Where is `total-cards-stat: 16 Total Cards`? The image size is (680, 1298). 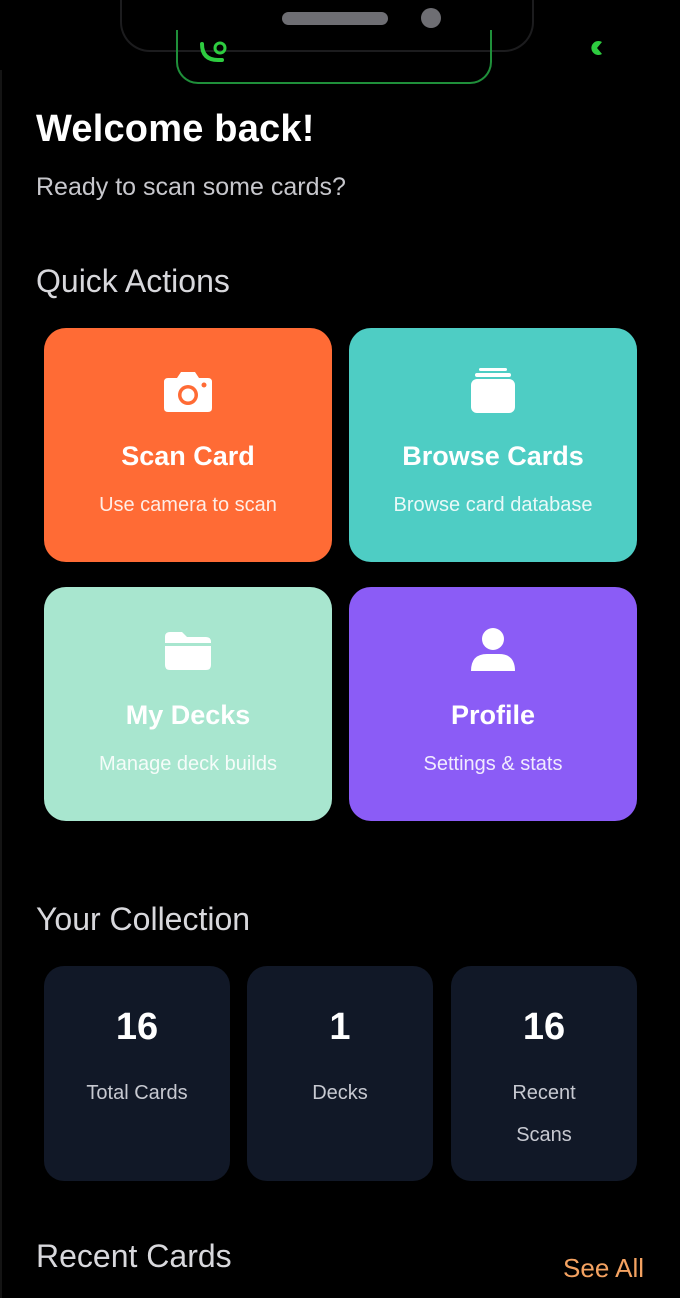 total-cards-stat: 16 Total Cards is located at coordinates (137, 1073).